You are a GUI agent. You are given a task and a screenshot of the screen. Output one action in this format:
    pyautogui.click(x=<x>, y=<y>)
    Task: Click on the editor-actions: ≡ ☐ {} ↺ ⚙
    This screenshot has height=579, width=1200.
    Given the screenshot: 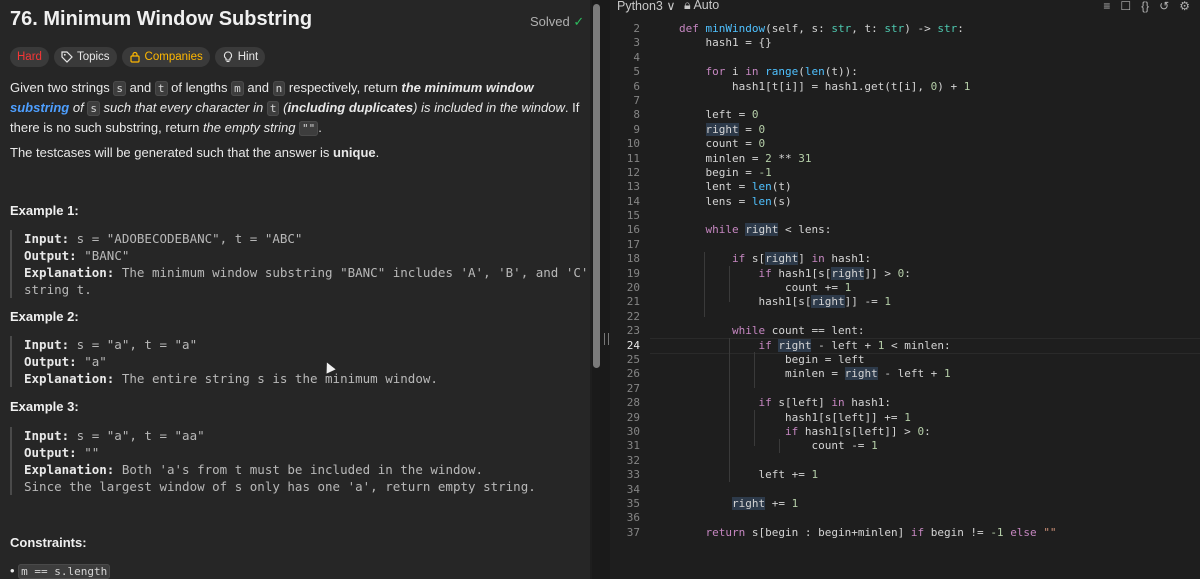 What is the action you would take?
    pyautogui.click(x=1146, y=6)
    